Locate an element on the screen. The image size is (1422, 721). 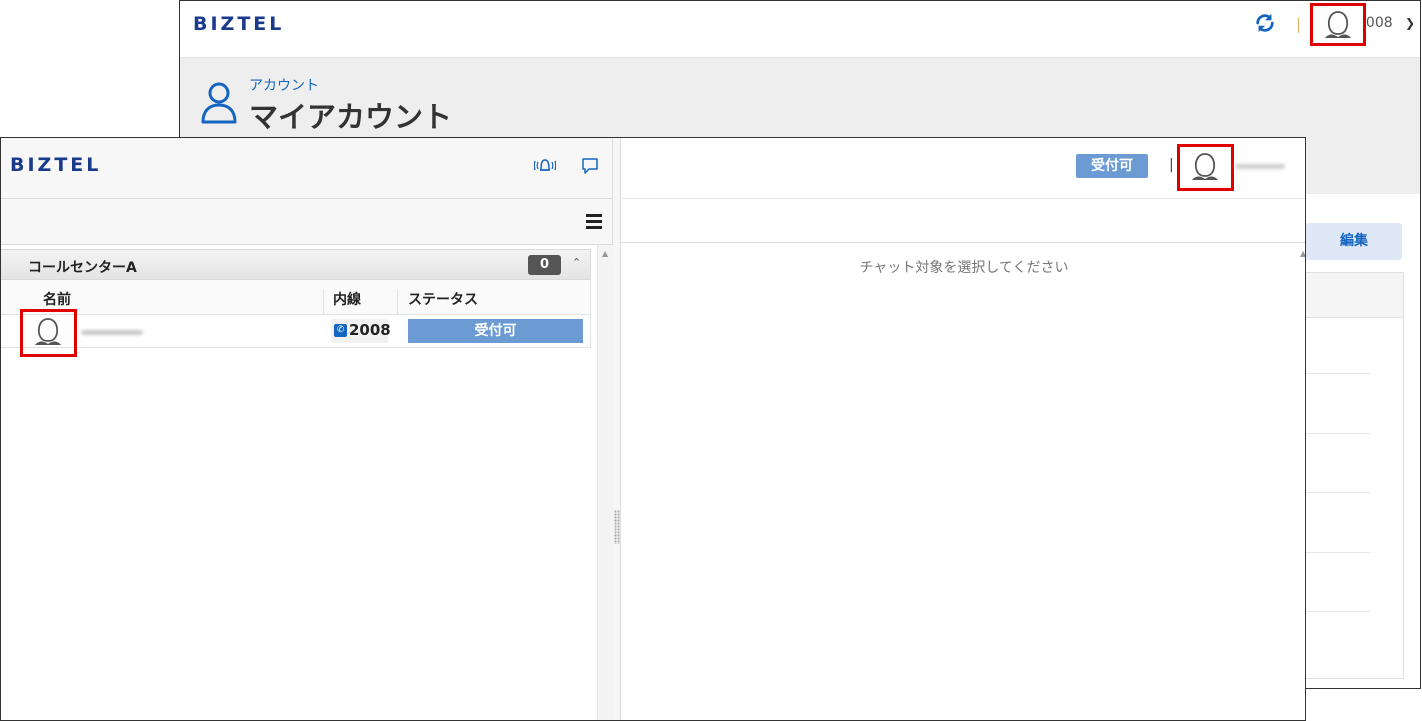
extension-cell: ✆ 2008 is located at coordinates (361, 331).